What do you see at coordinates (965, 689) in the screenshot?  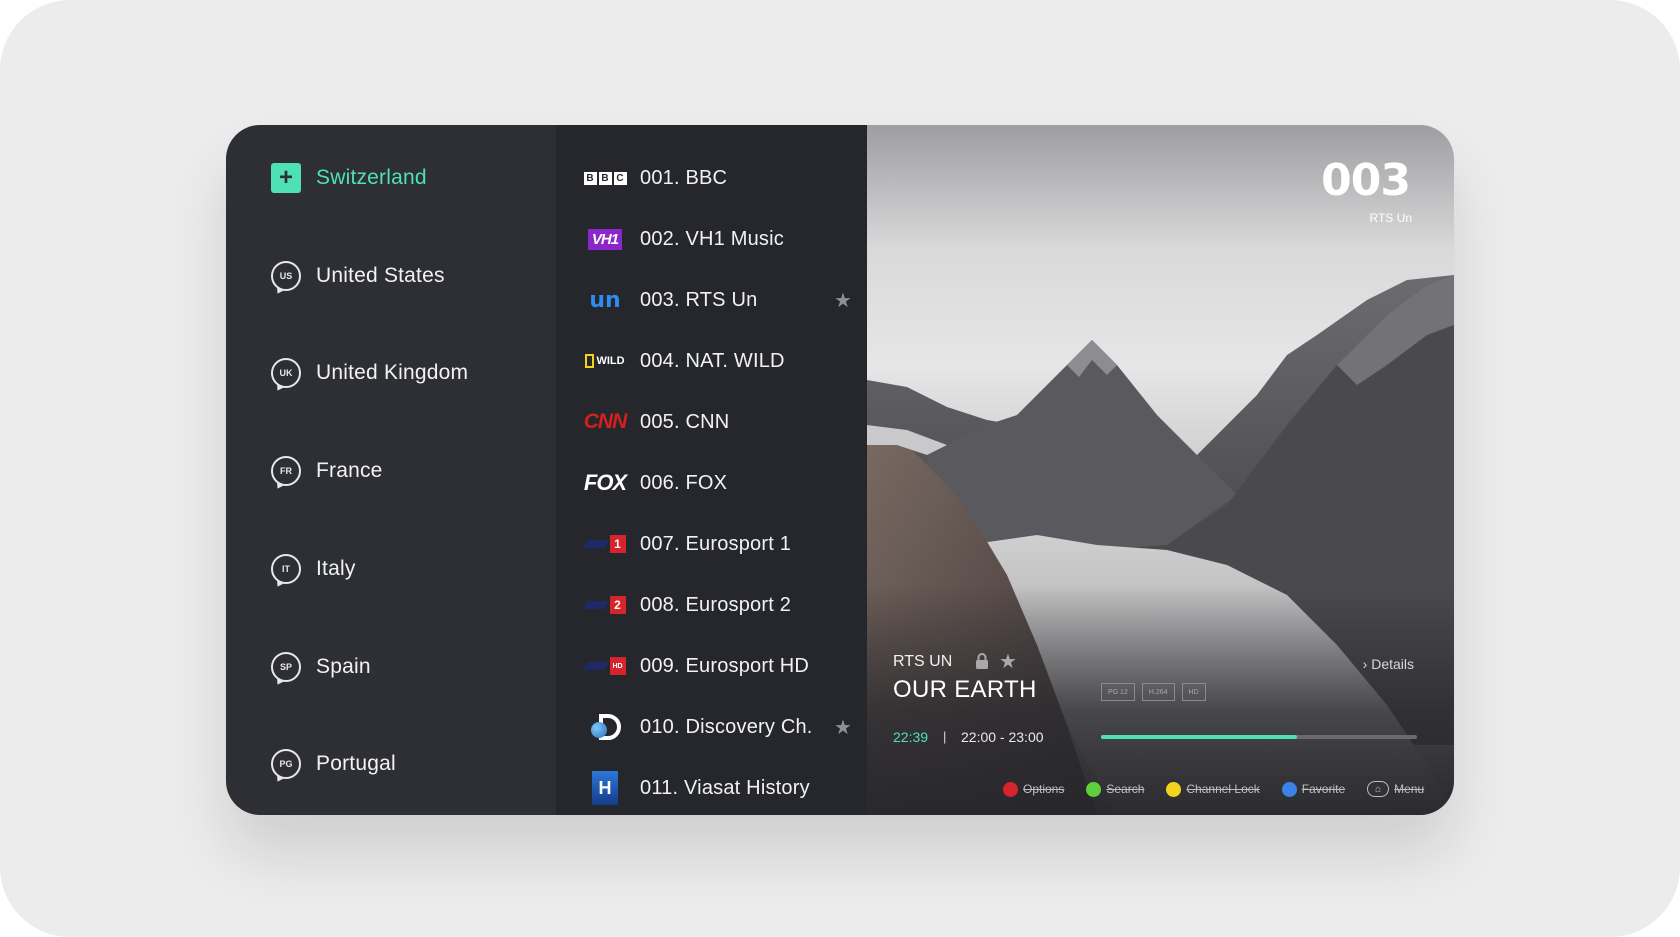 I see `program-title: OUR EARTH` at bounding box center [965, 689].